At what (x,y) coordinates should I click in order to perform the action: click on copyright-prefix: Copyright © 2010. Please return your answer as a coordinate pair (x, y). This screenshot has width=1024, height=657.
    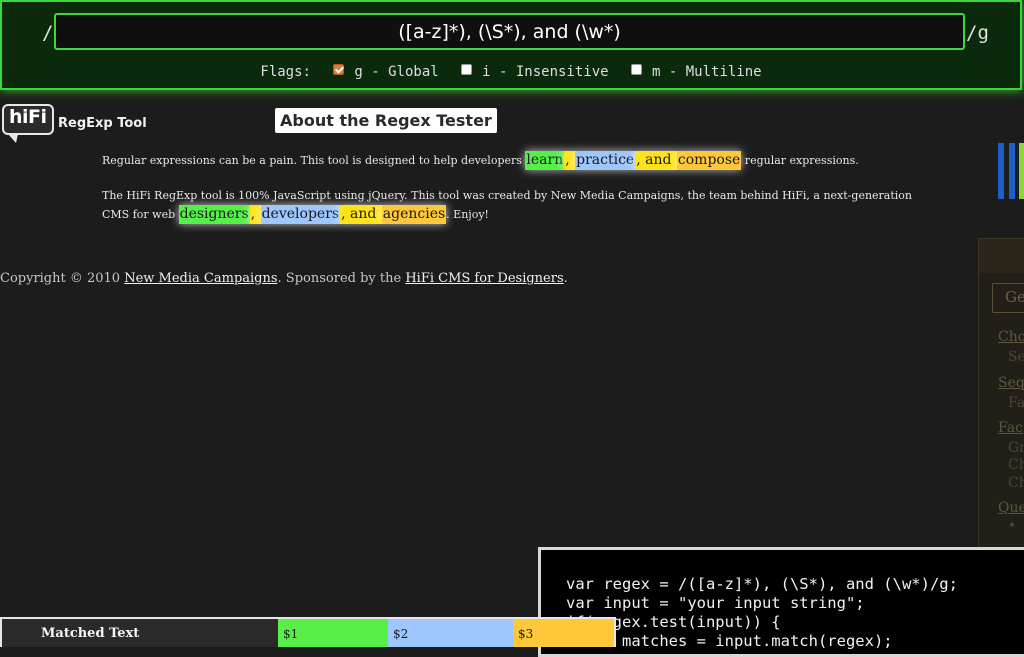
    Looking at the image, I should click on (62, 278).